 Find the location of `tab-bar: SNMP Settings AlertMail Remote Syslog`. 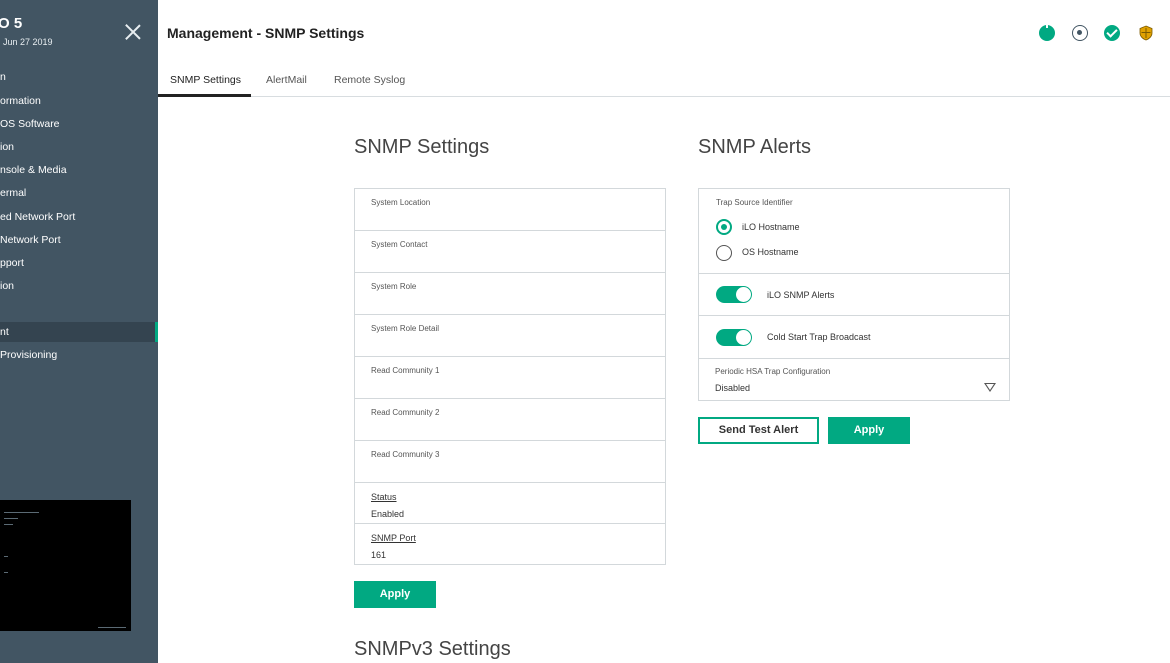

tab-bar: SNMP Settings AlertMail Remote Syslog is located at coordinates (664, 80).